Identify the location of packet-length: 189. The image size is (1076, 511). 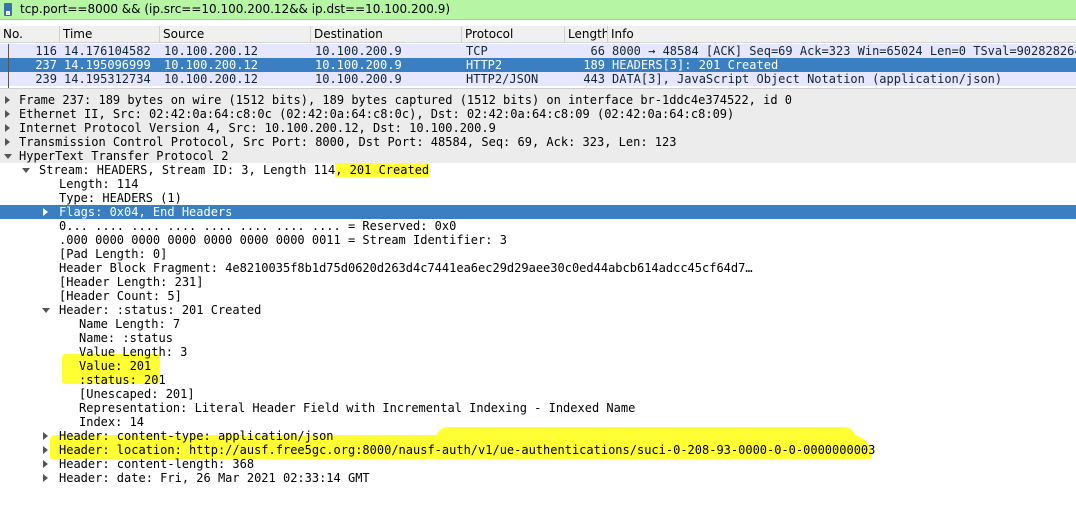
(594, 65).